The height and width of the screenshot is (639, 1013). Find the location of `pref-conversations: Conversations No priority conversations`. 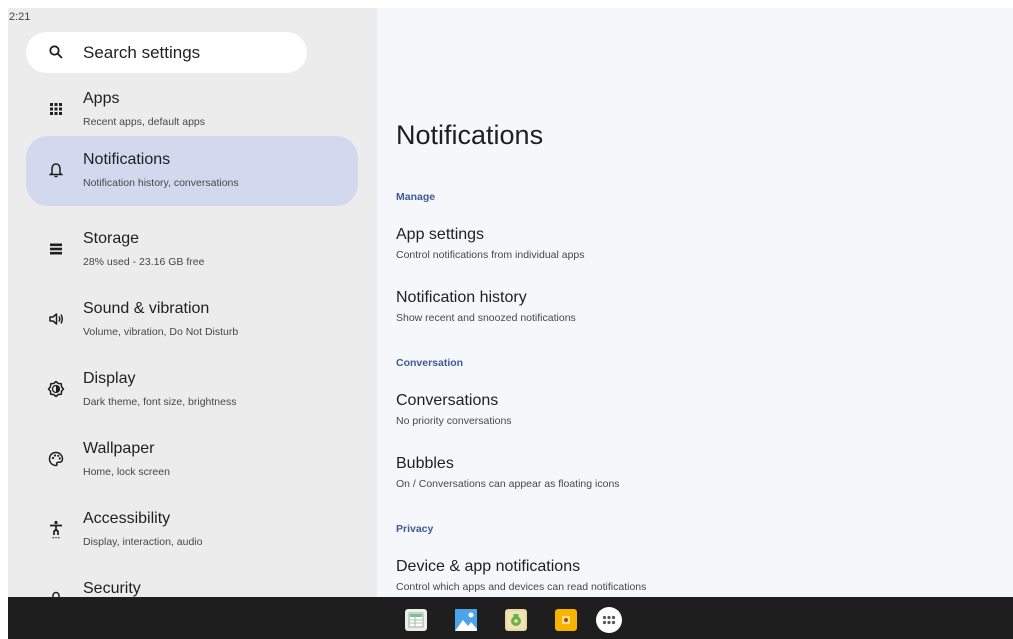

pref-conversations: Conversations No priority conversations is located at coordinates (686, 417).